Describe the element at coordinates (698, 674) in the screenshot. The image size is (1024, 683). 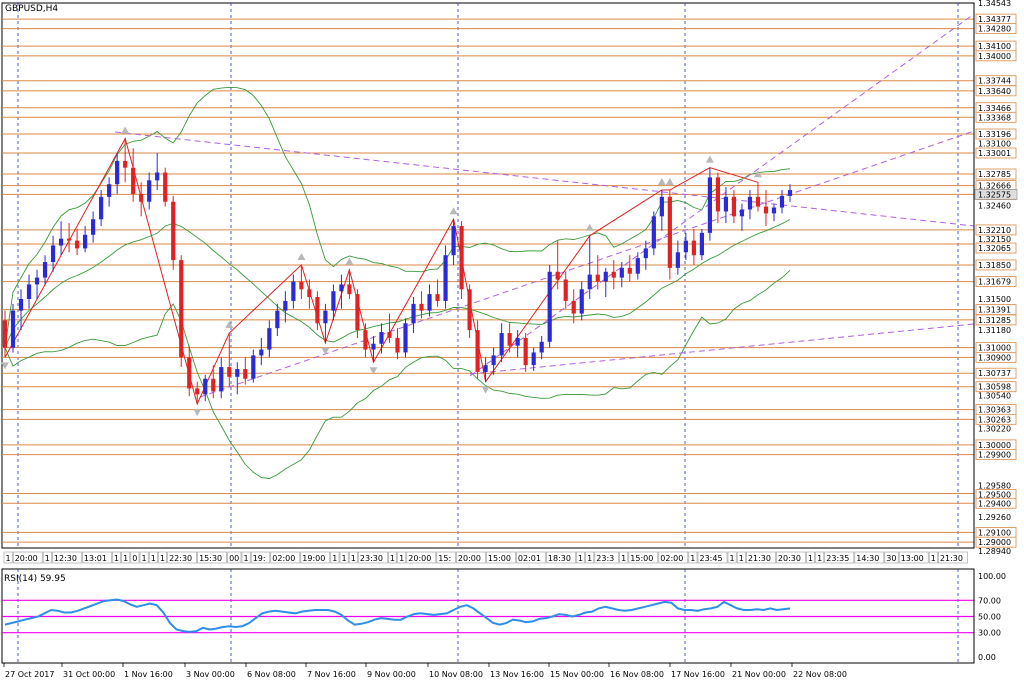
I see `time-tick-label: 17 Nov 16:00` at that location.